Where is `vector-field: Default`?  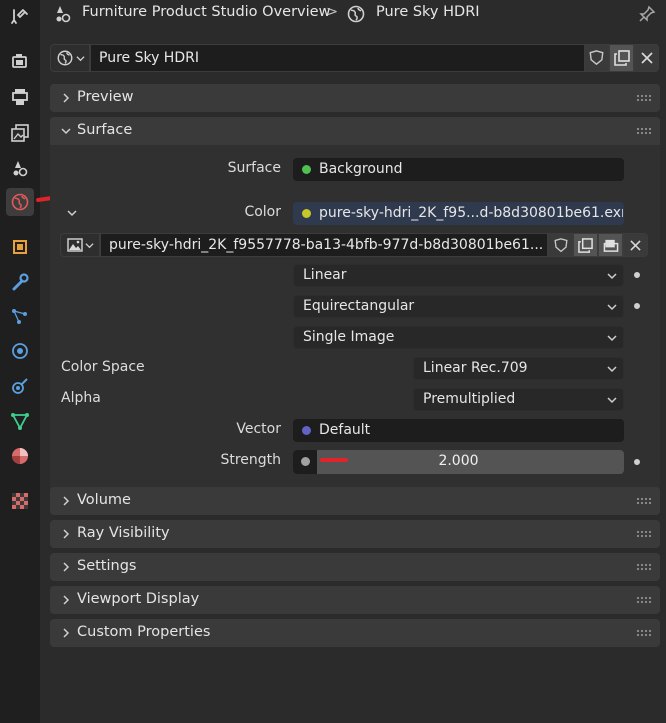
vector-field: Default is located at coordinates (458, 430).